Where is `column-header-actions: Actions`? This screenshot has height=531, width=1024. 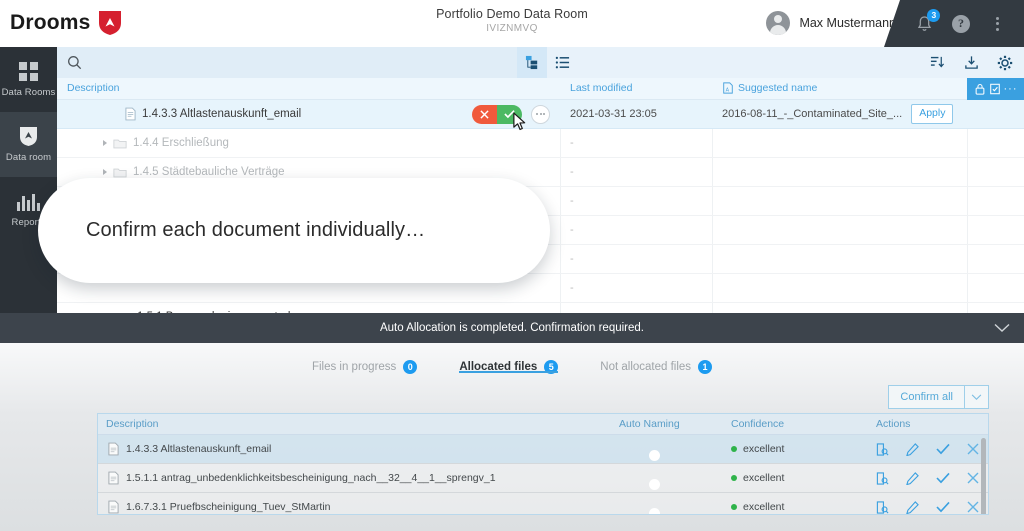 column-header-actions: Actions is located at coordinates (893, 424).